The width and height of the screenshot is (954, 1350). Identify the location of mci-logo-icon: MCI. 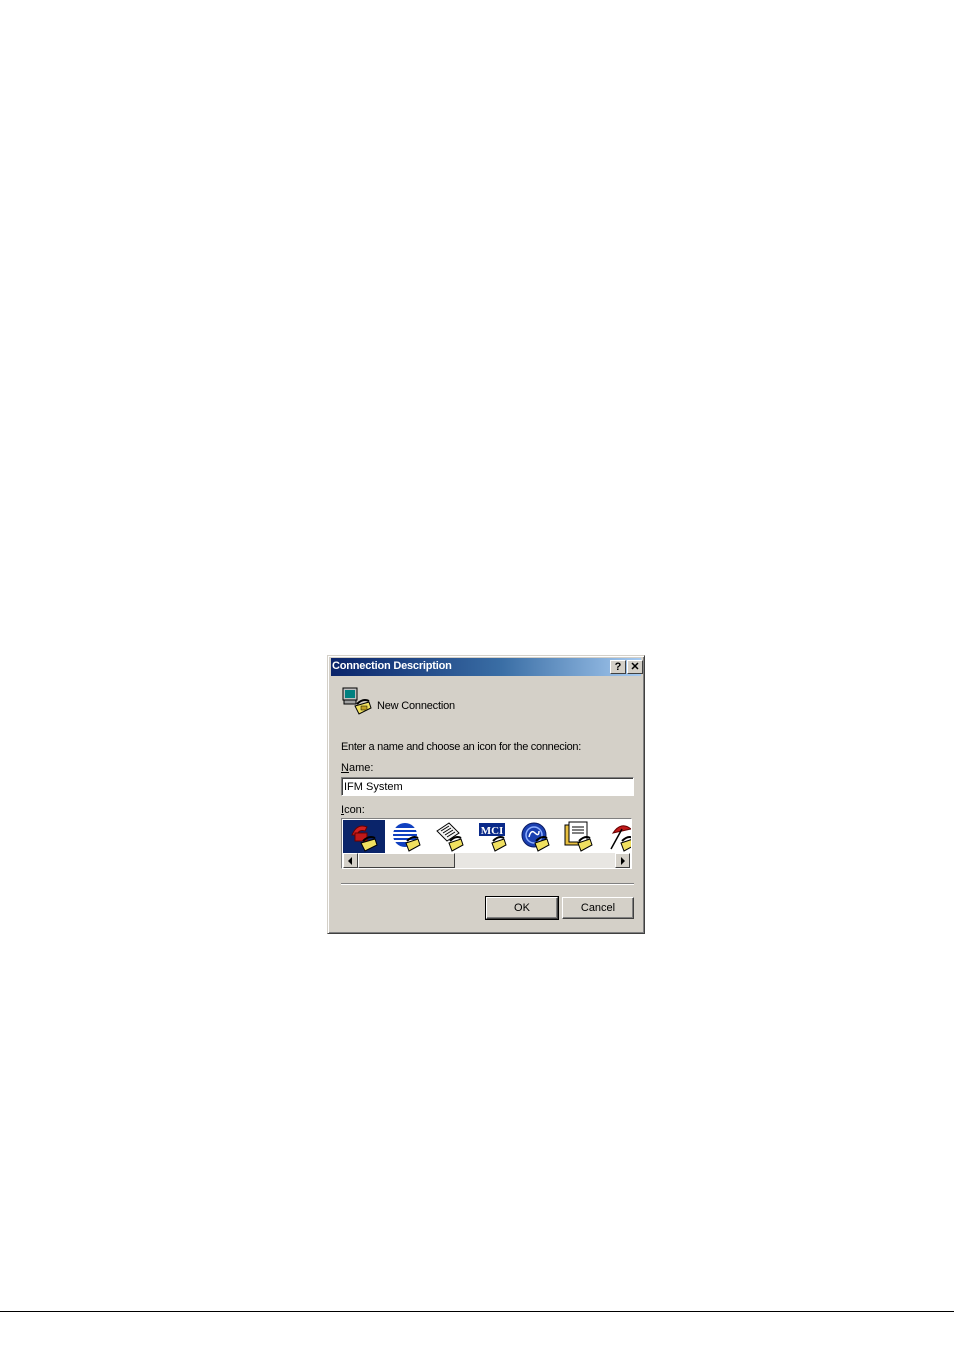
(493, 837).